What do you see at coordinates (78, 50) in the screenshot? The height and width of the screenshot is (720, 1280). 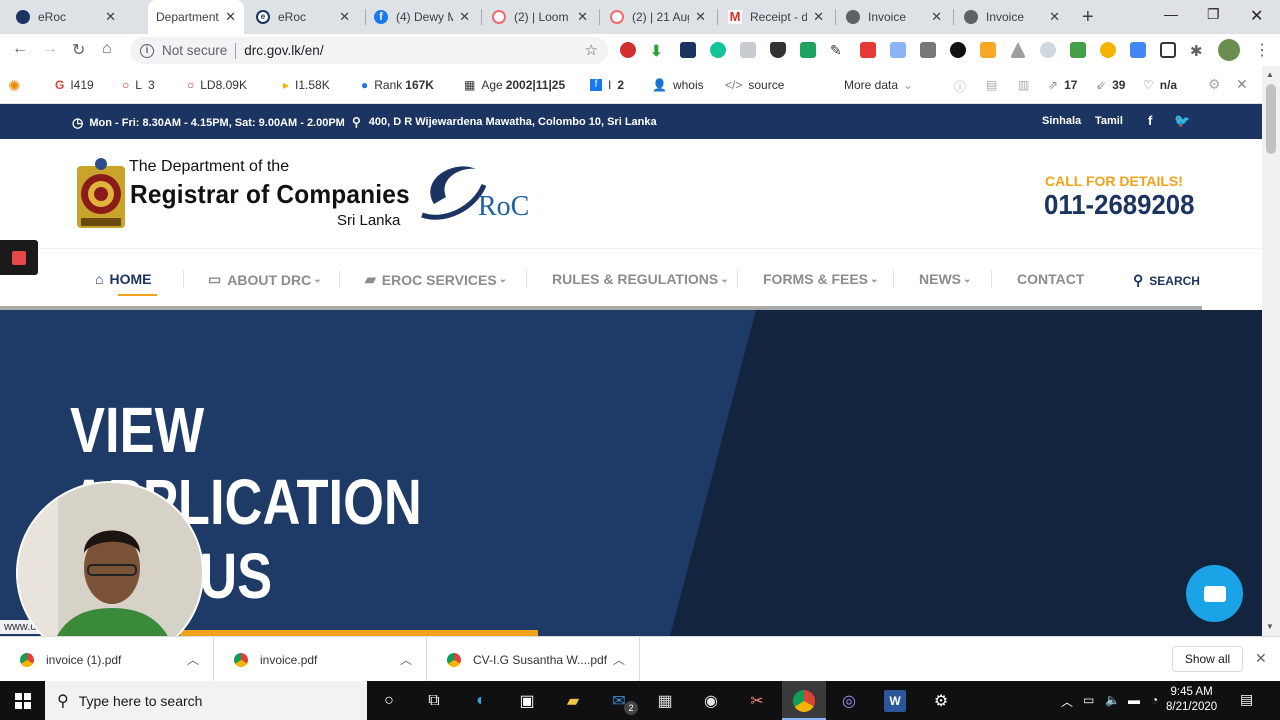 I see `reload-icon: ↻` at bounding box center [78, 50].